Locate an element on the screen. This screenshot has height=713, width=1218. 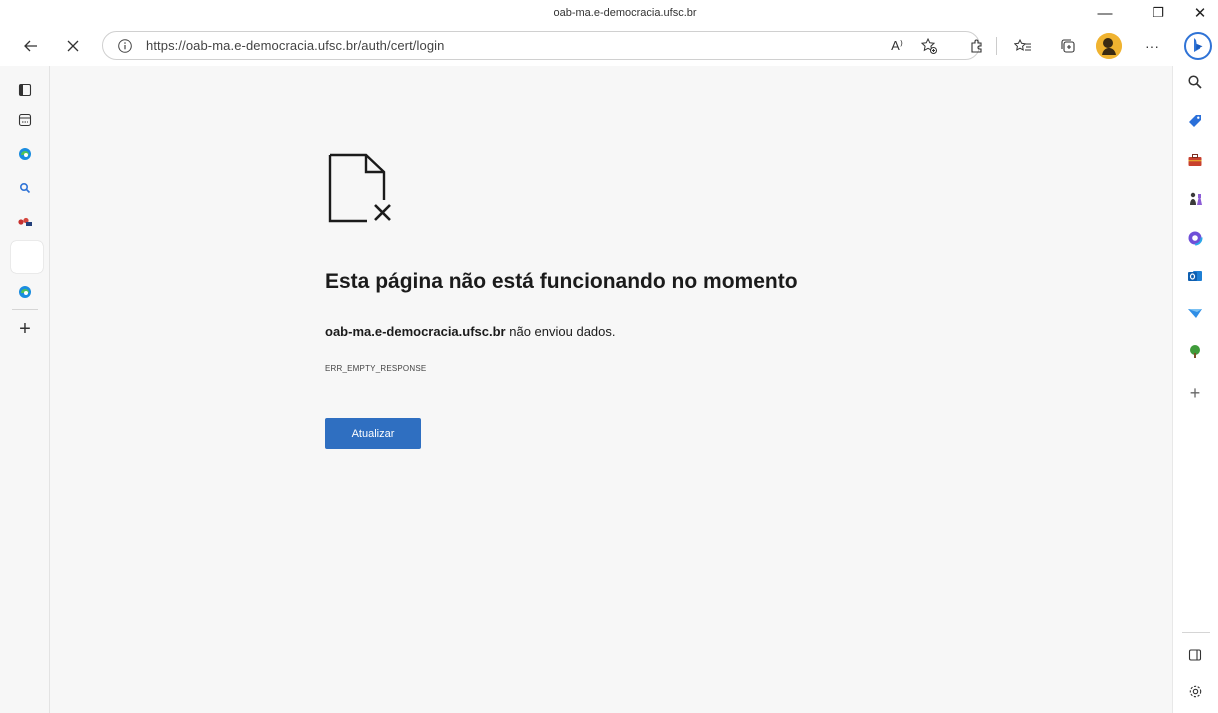
collections-icon is located at coordinates (1068, 46).